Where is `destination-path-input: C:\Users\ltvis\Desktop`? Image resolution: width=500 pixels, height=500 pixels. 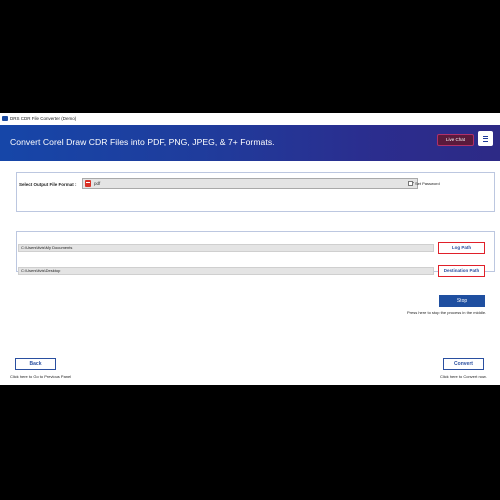 destination-path-input: C:\Users\ltvis\Desktop is located at coordinates (226, 271).